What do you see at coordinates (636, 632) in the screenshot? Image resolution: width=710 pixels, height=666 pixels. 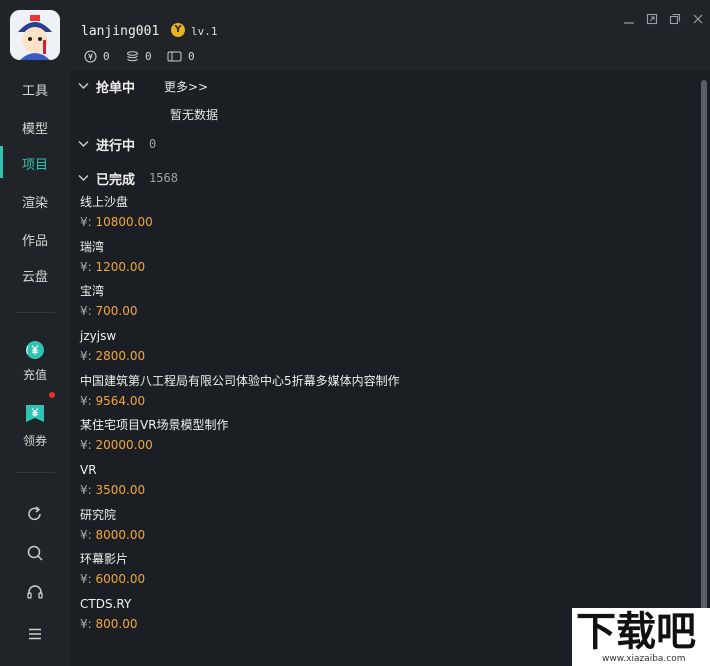 I see `watermark-text: 下载吧` at bounding box center [636, 632].